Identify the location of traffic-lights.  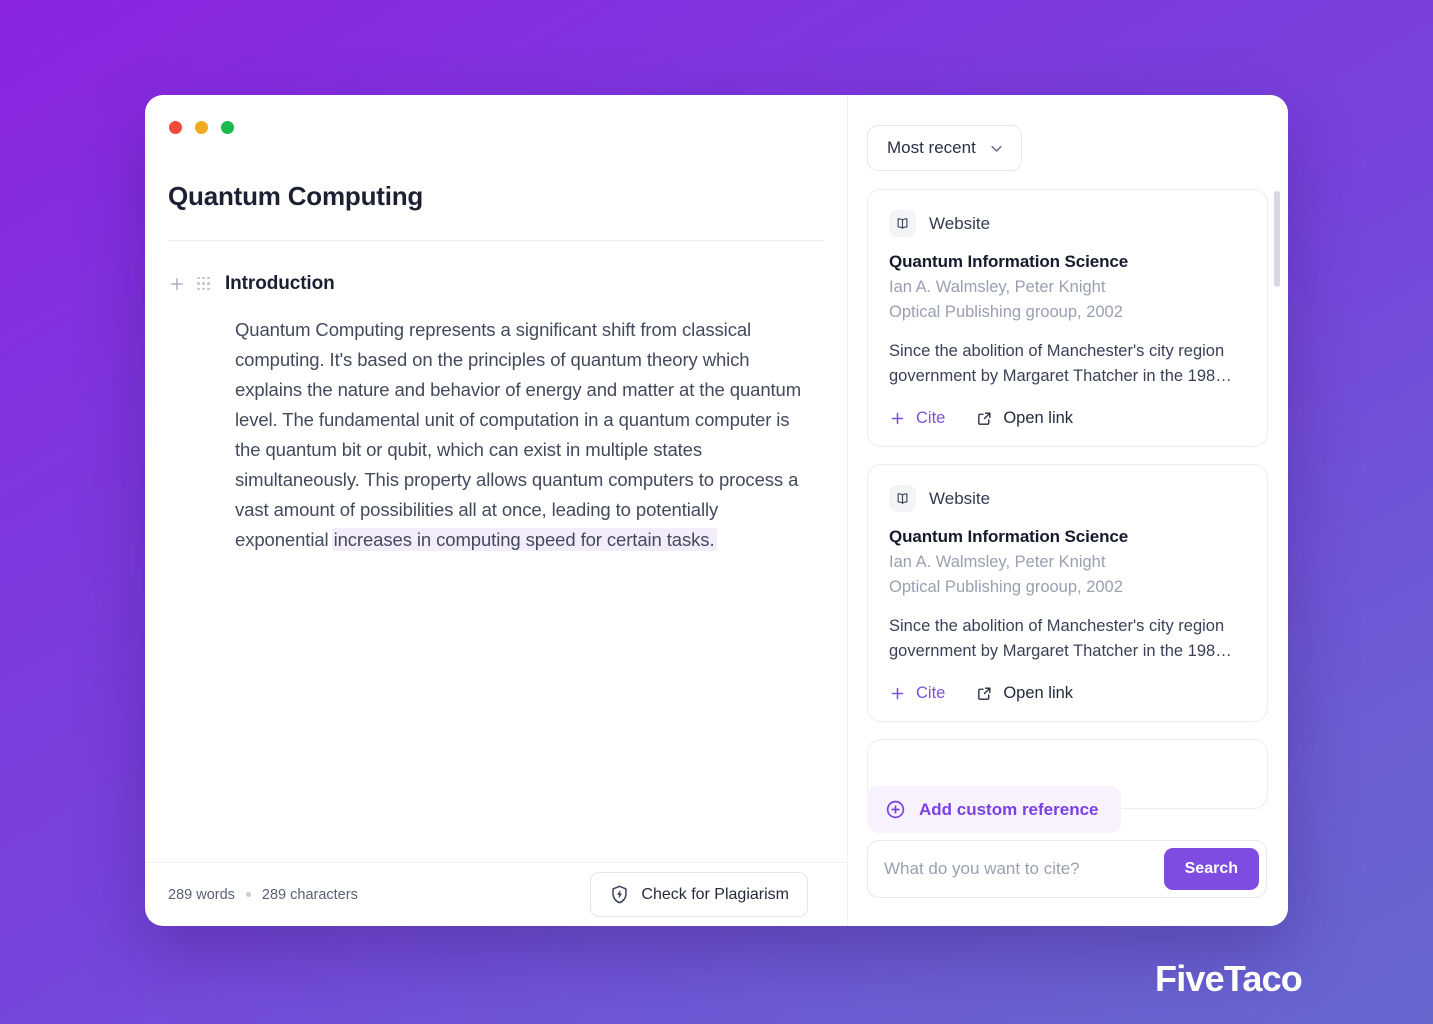
(496, 114).